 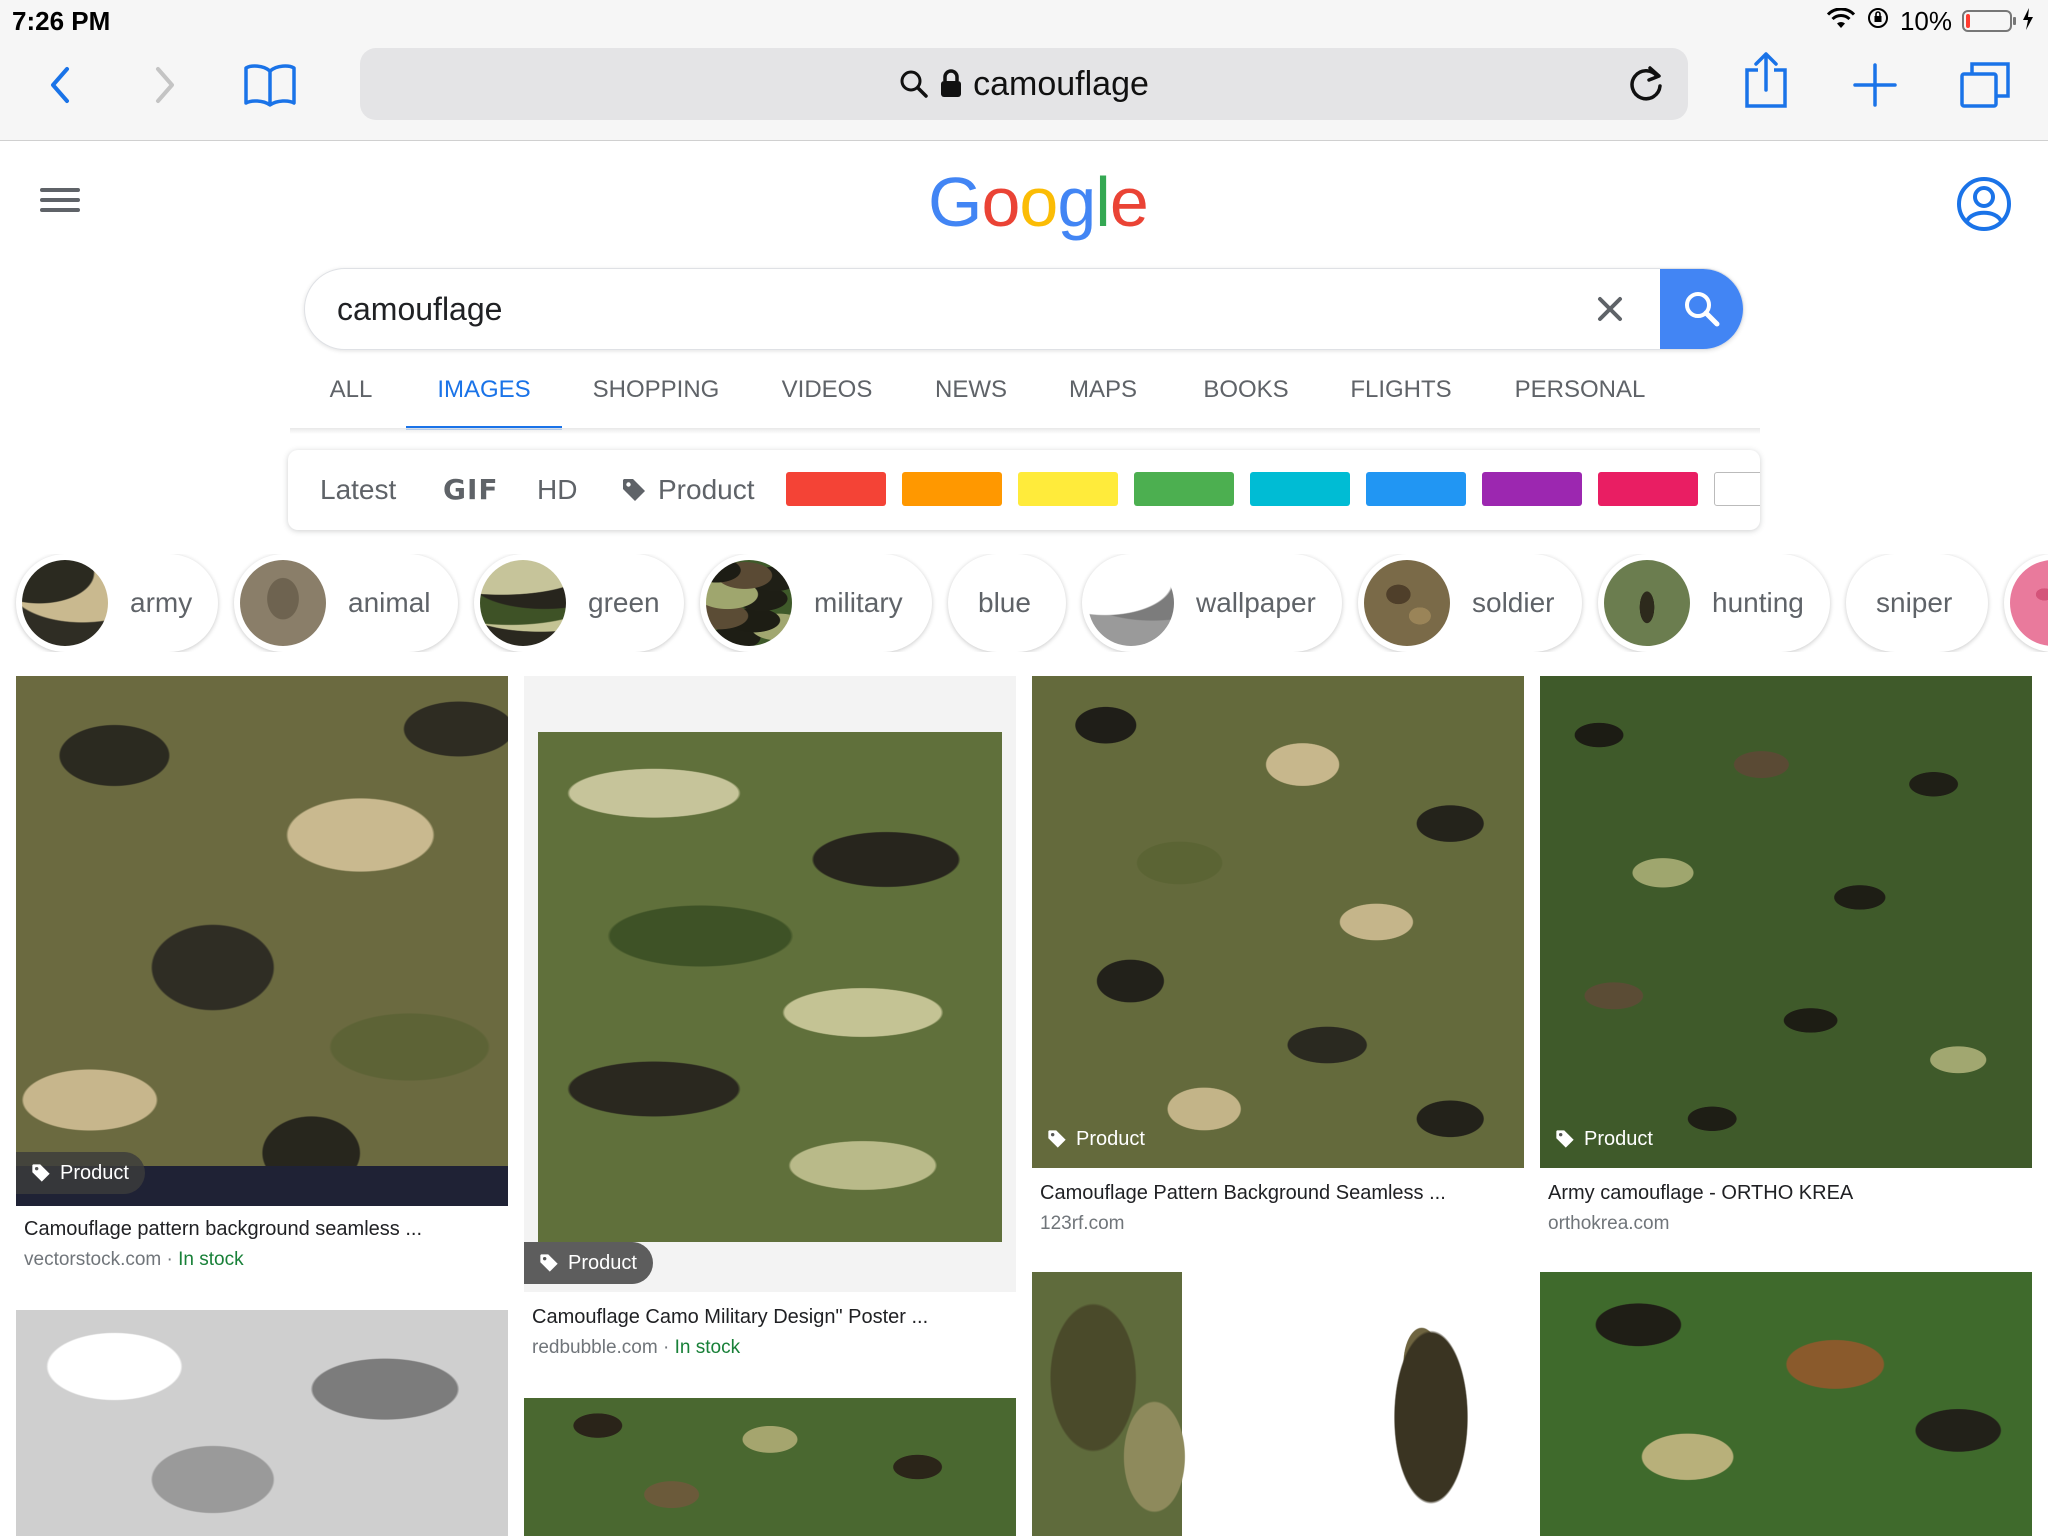 I want to click on chip-hunting: hunting, so click(x=1714, y=603).